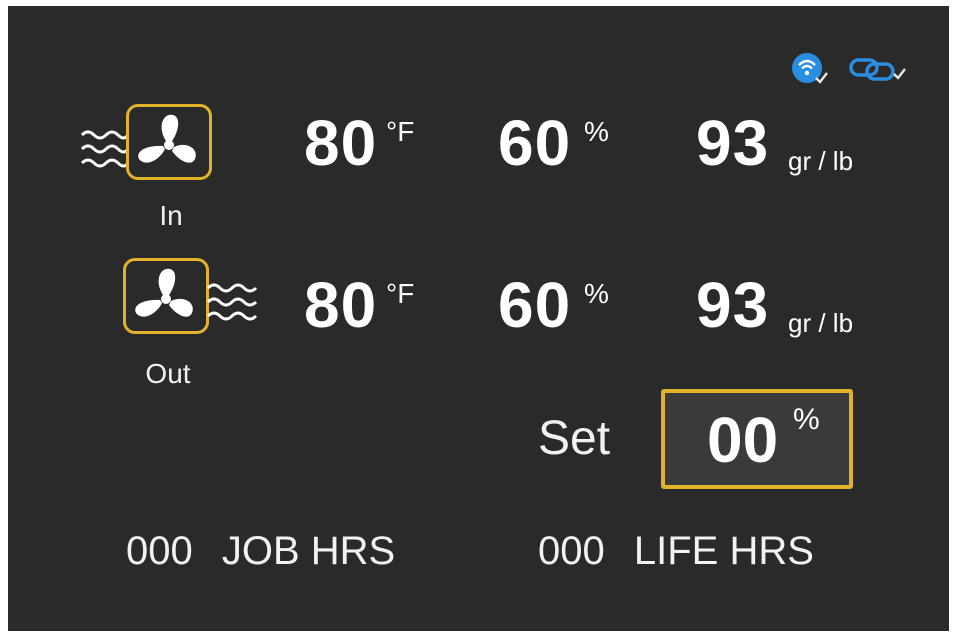 Image resolution: width=959 pixels, height=640 pixels. I want to click on inlet-humidity-unit: %, so click(596, 131).